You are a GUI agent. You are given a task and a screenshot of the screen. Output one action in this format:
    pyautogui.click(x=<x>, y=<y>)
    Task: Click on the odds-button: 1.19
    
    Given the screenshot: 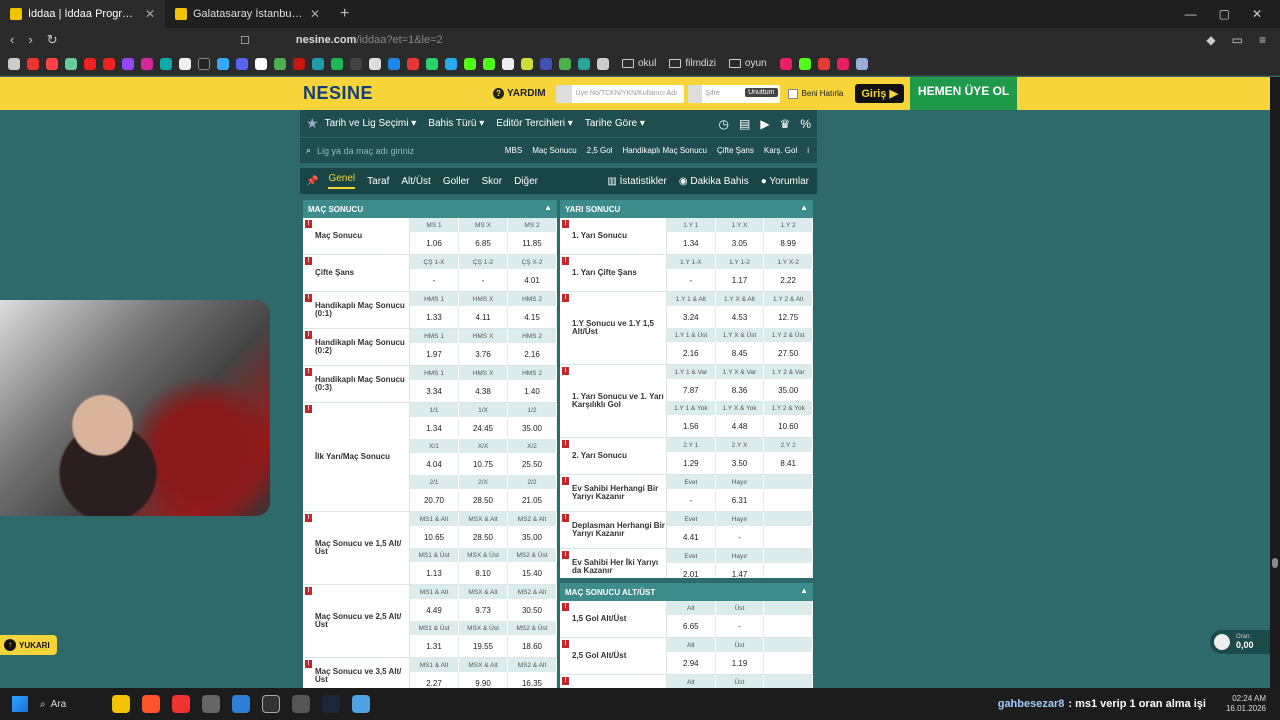 What is the action you would take?
    pyautogui.click(x=740, y=663)
    